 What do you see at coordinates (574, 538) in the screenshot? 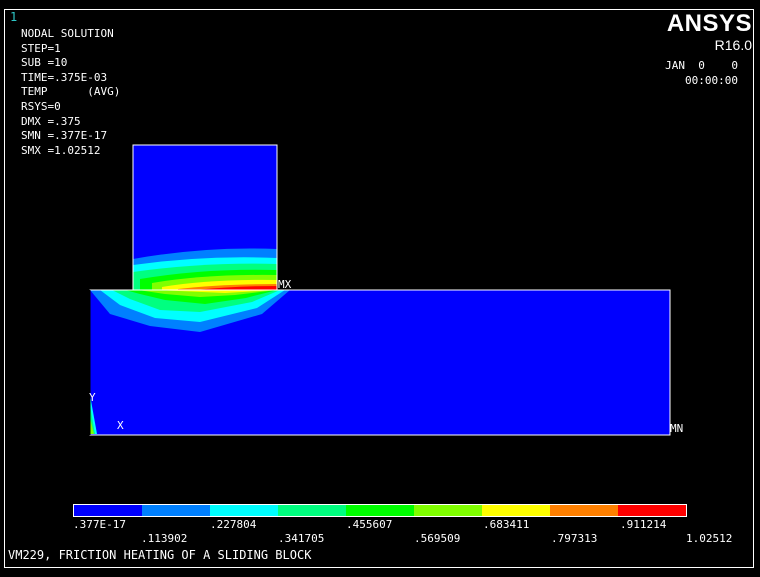
I see `legend-tick-label: .797313` at bounding box center [574, 538].